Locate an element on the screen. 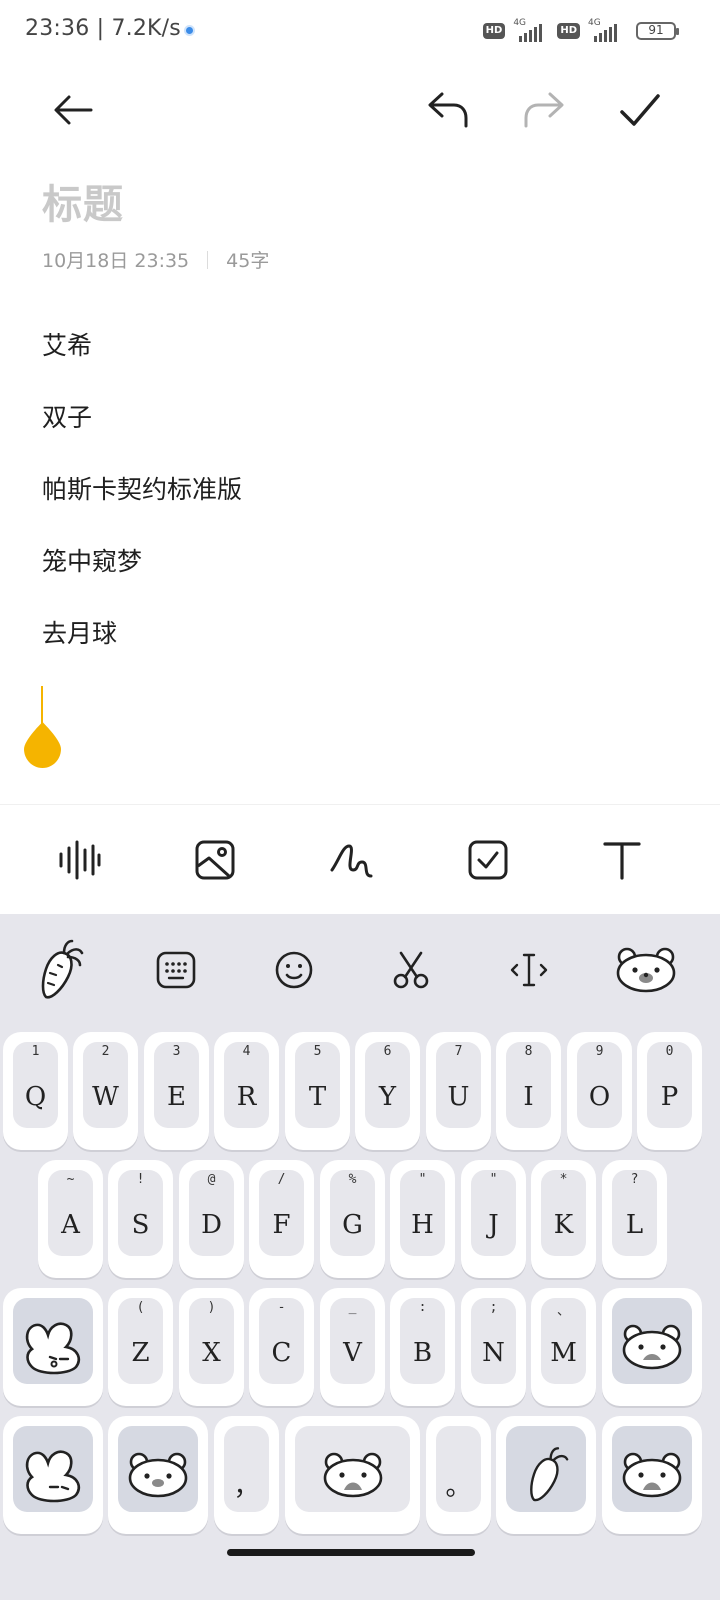 The image size is (720, 1600). theme-button is located at coordinates (646, 970).